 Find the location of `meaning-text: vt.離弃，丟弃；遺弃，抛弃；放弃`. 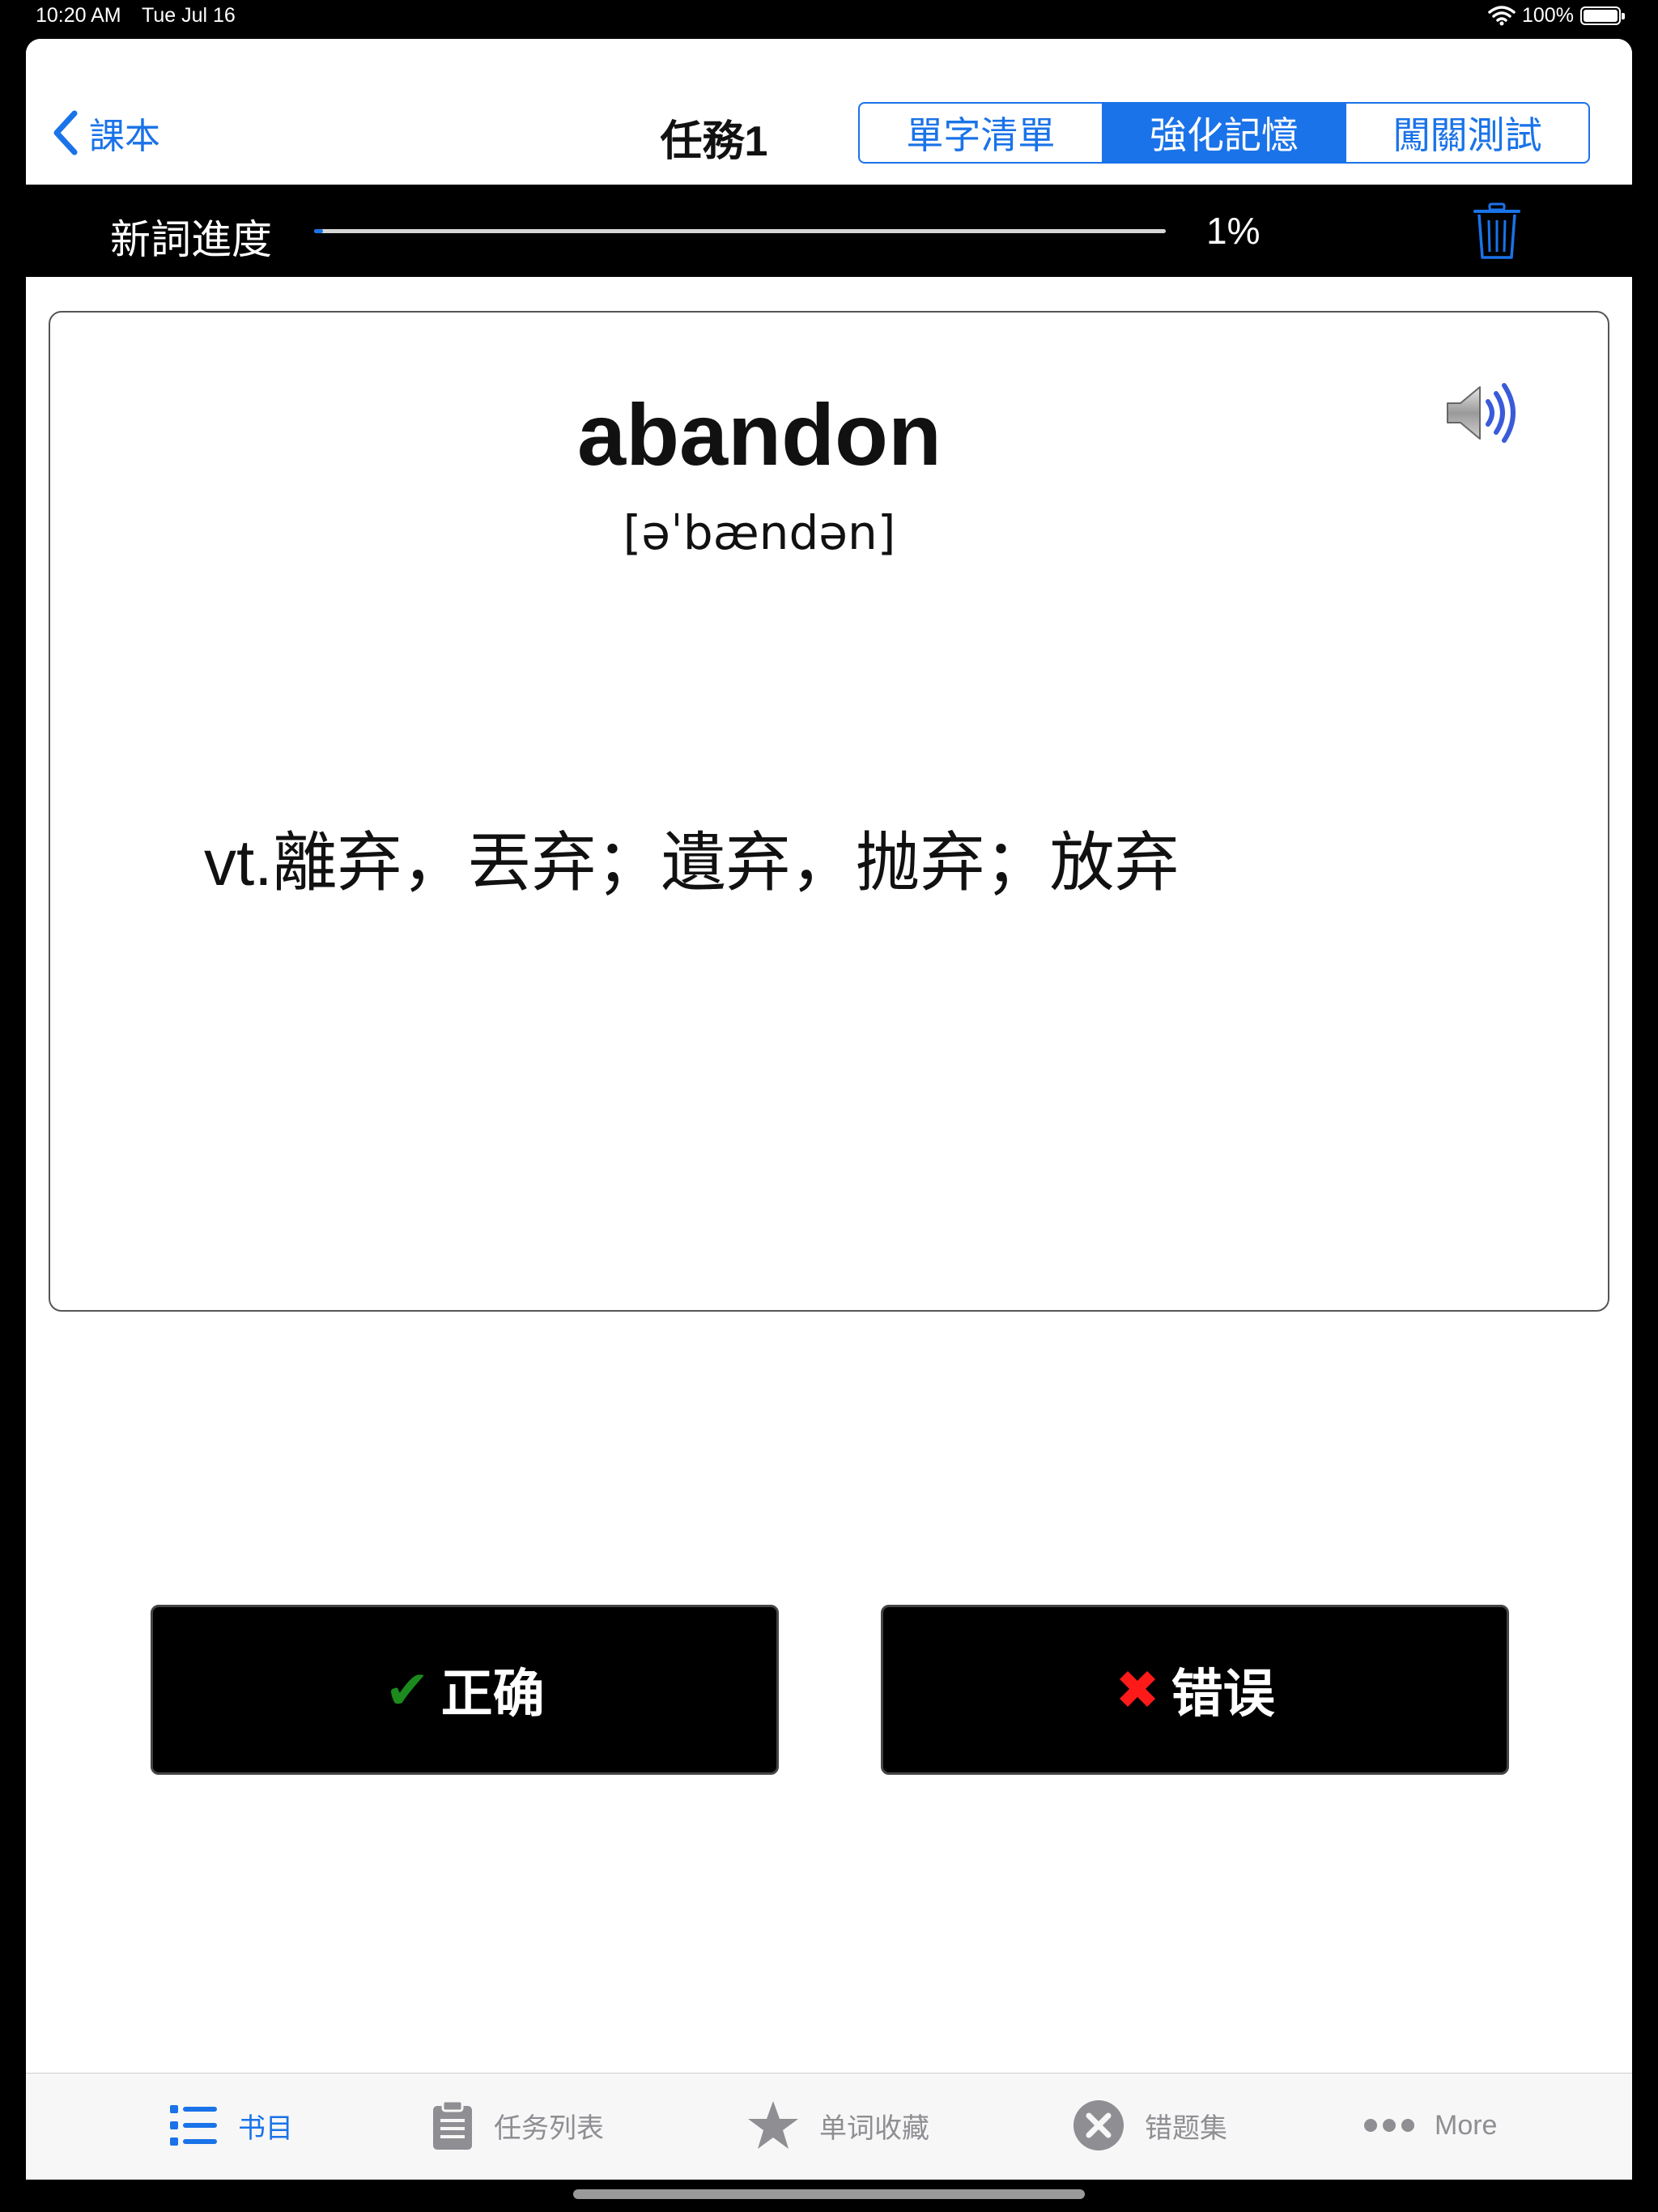

meaning-text: vt.離弃，丟弃；遺弃，抛弃；放弃 is located at coordinates (692, 863).